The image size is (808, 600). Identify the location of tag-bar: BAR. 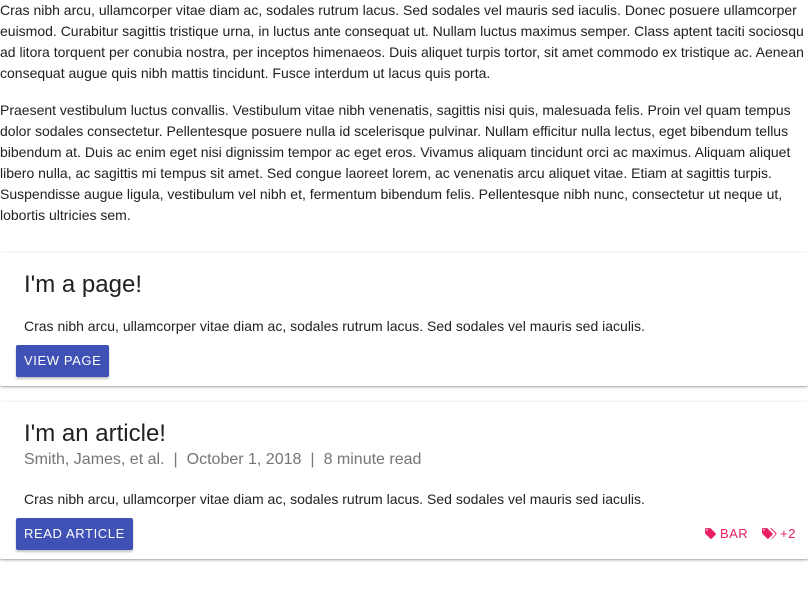
(726, 533).